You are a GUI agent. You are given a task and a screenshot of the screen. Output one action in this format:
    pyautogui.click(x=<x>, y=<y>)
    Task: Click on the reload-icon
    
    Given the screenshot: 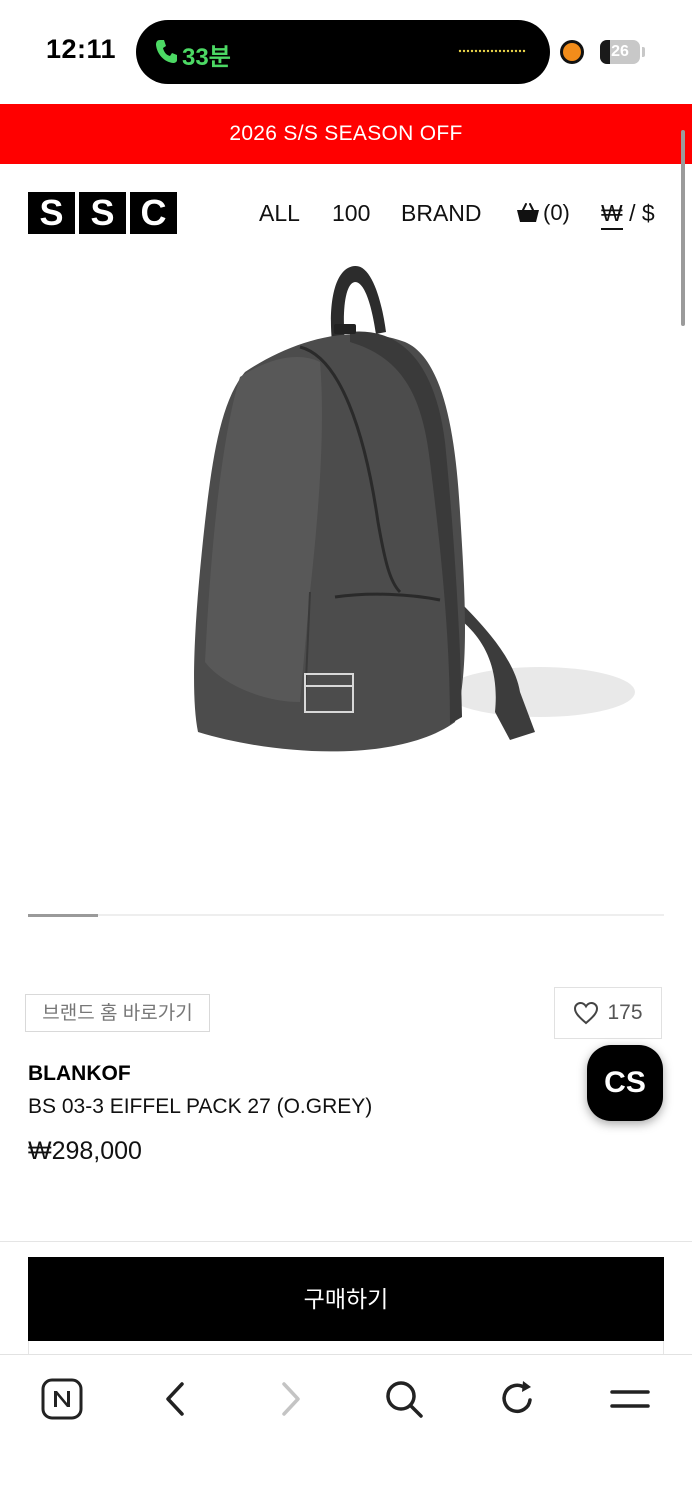 What is the action you would take?
    pyautogui.click(x=517, y=1397)
    